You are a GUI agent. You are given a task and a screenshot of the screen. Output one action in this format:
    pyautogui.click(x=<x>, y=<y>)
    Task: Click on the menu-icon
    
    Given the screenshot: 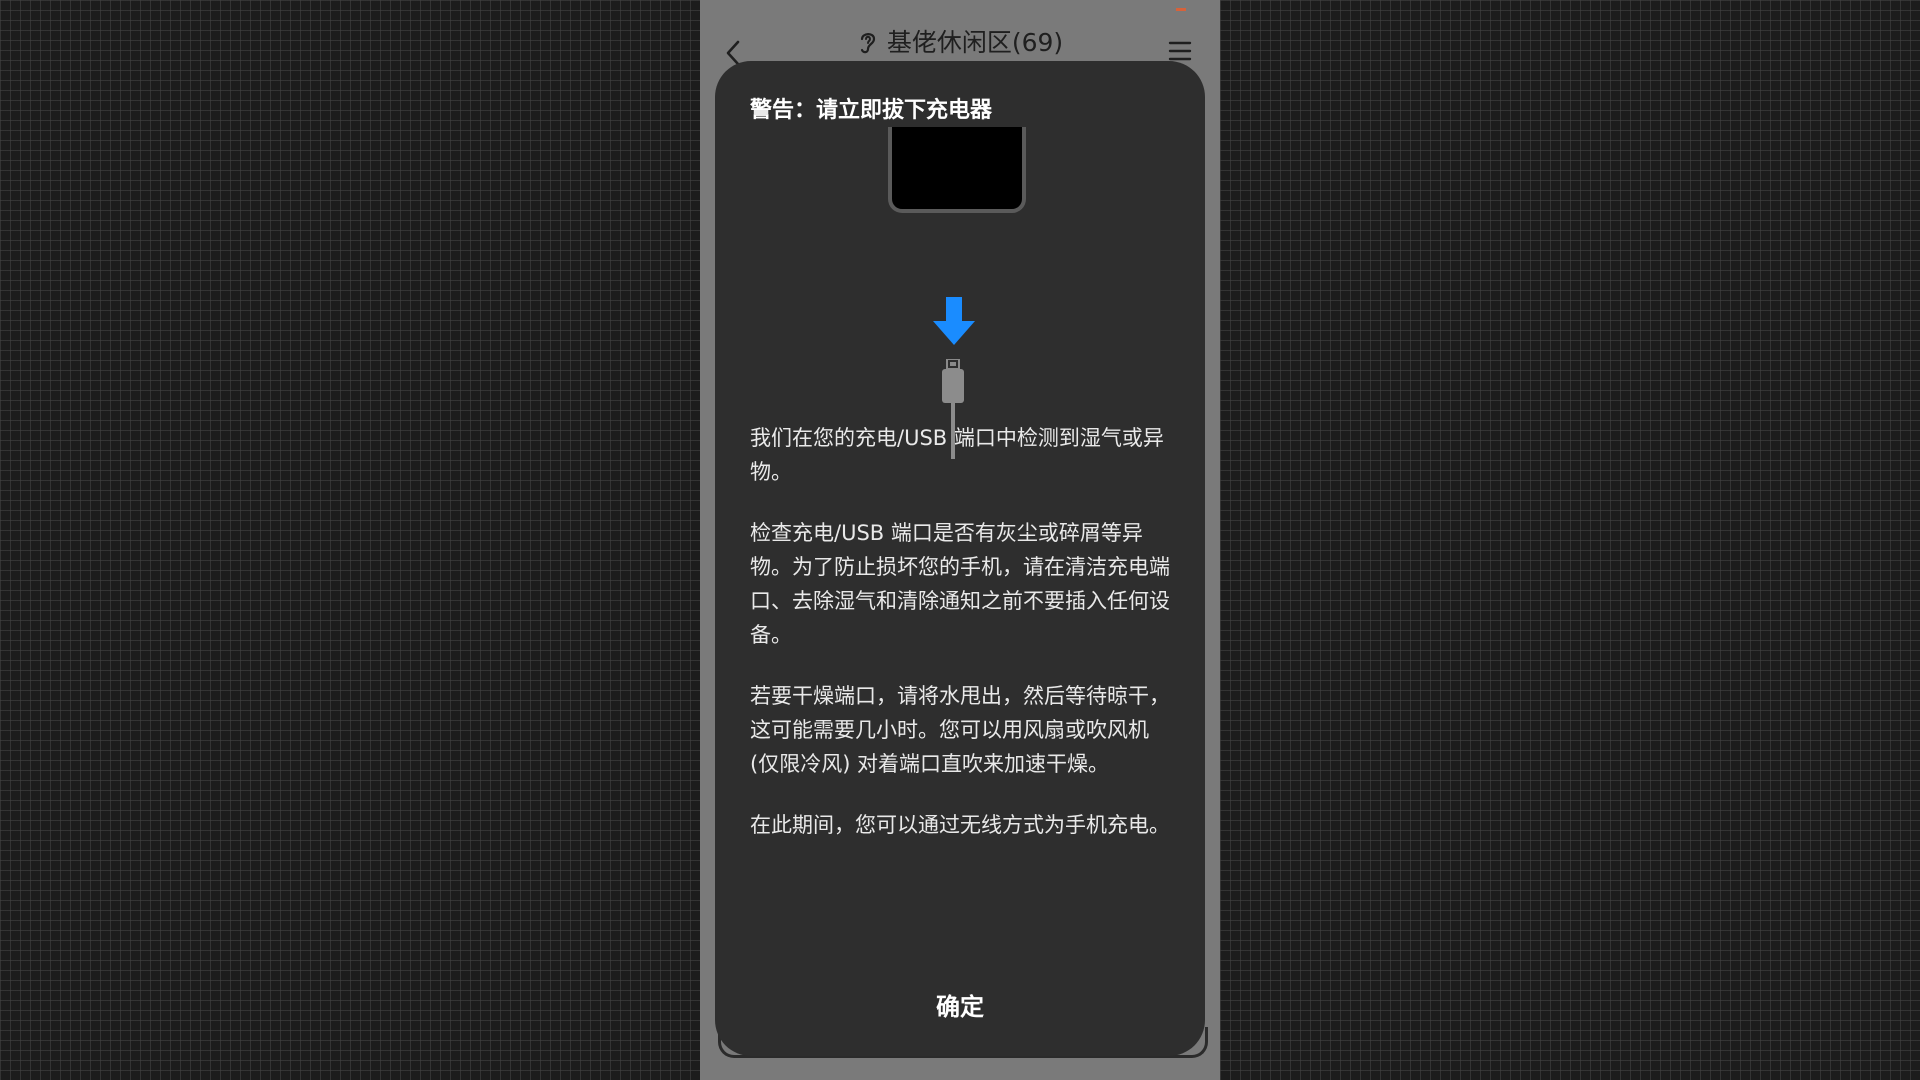 What is the action you would take?
    pyautogui.click(x=1180, y=51)
    